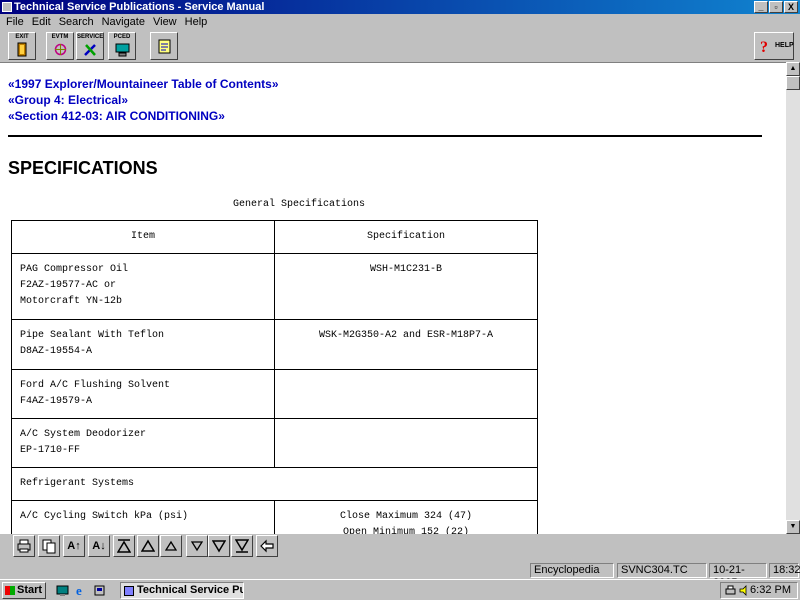 The height and width of the screenshot is (600, 800). I want to click on taskbar: Start e Technical Service Pu... 6:32 PM, so click(400, 589).